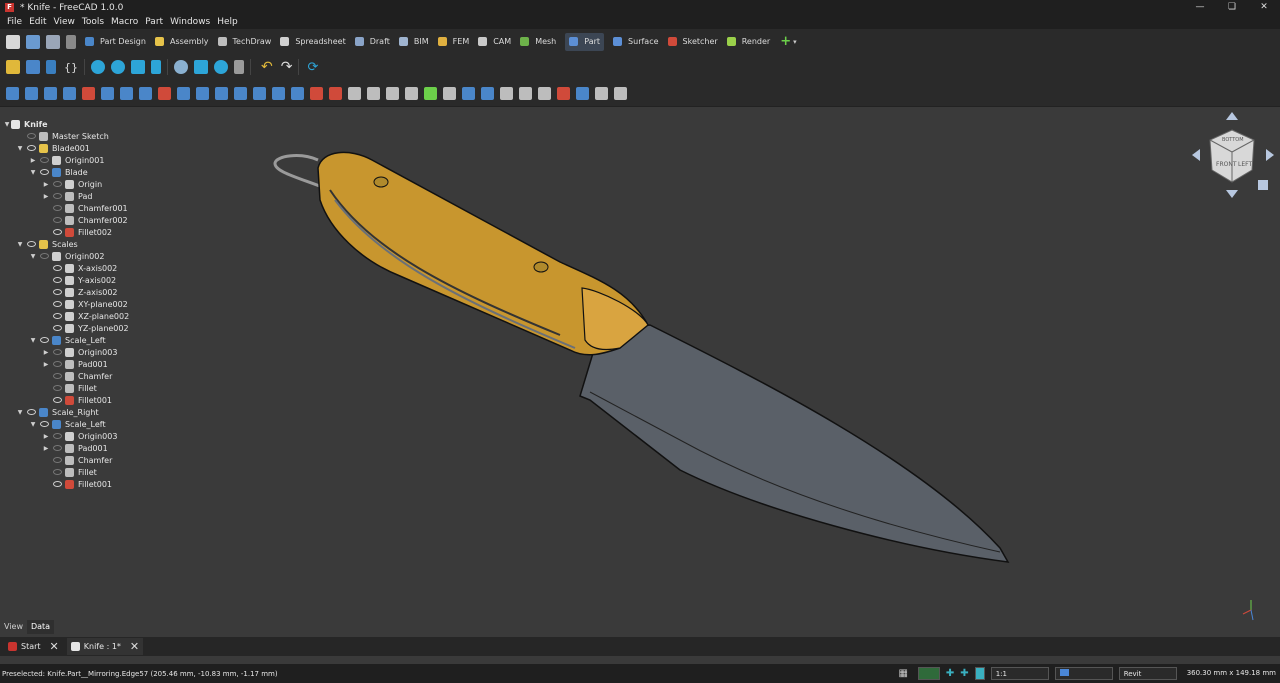 The width and height of the screenshot is (1280, 683). I want to click on nav-style-select: Revit, so click(1147, 673).